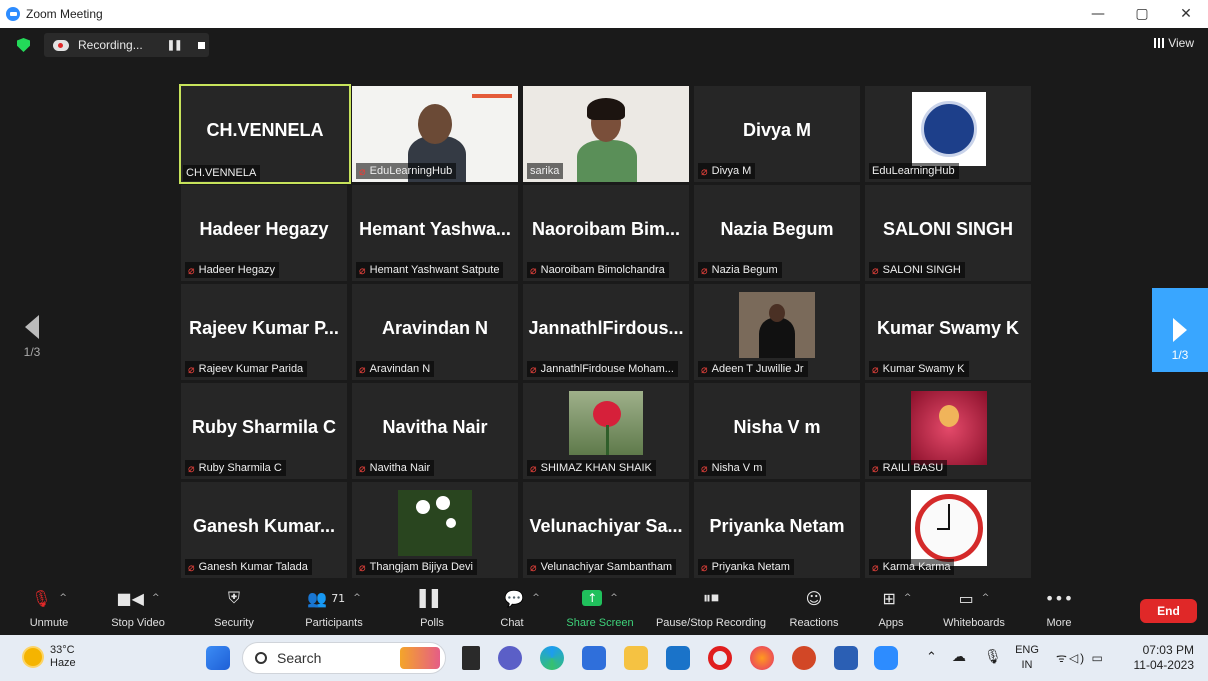 The image size is (1208, 681). Describe the element at coordinates (138, 611) in the screenshot. I see `stop-video-button: ■◀ ^ Stop Video` at that location.